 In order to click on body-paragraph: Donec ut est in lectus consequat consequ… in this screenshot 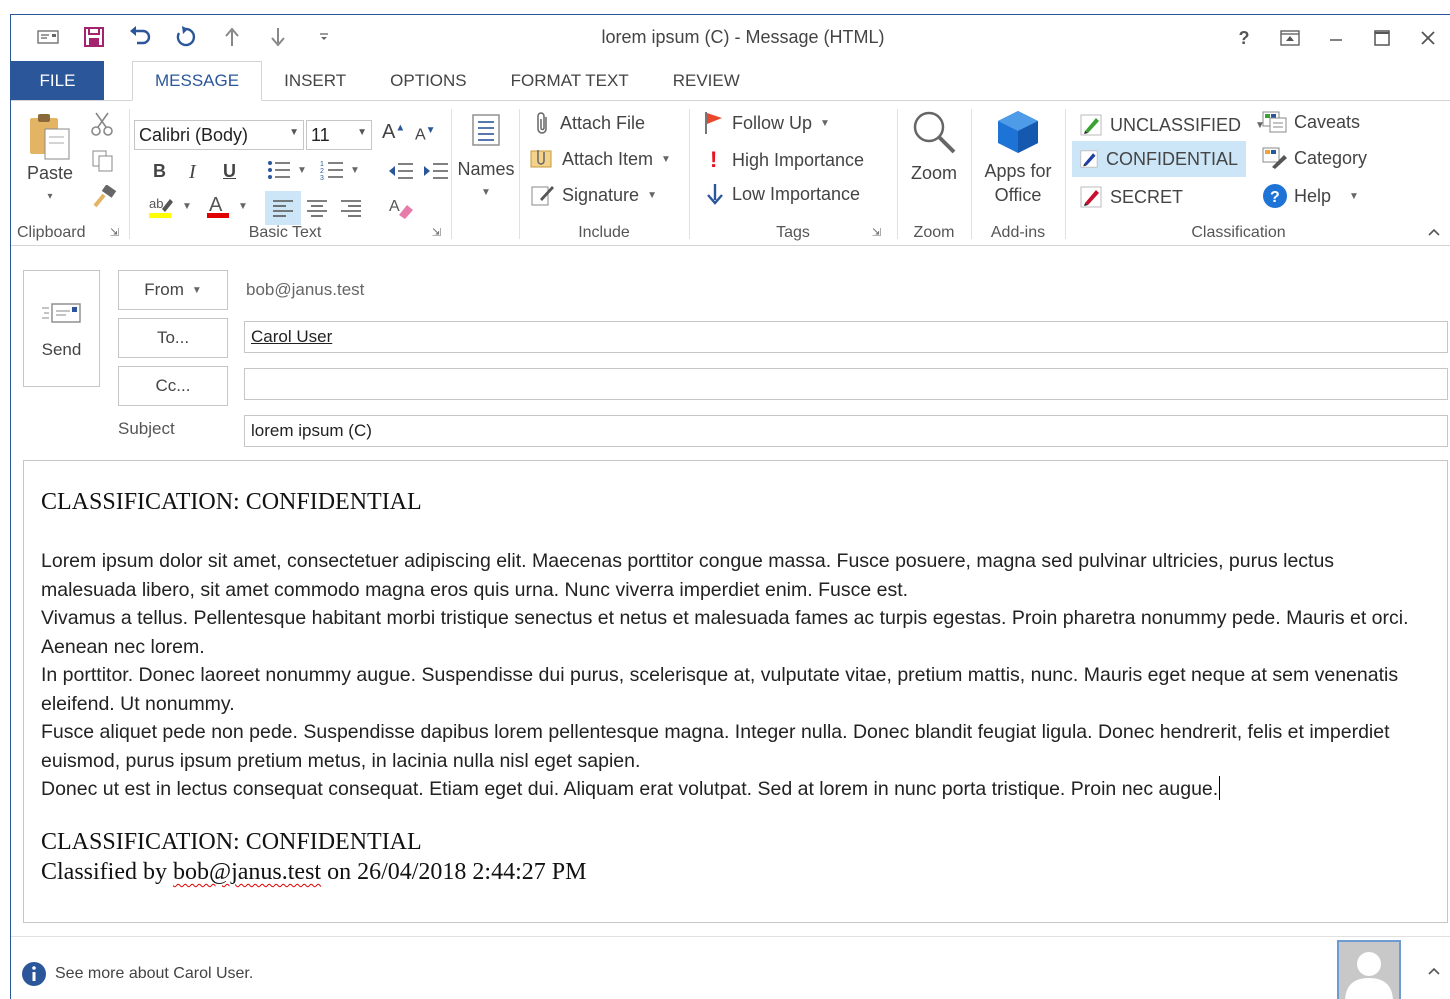, I will do `click(630, 789)`.